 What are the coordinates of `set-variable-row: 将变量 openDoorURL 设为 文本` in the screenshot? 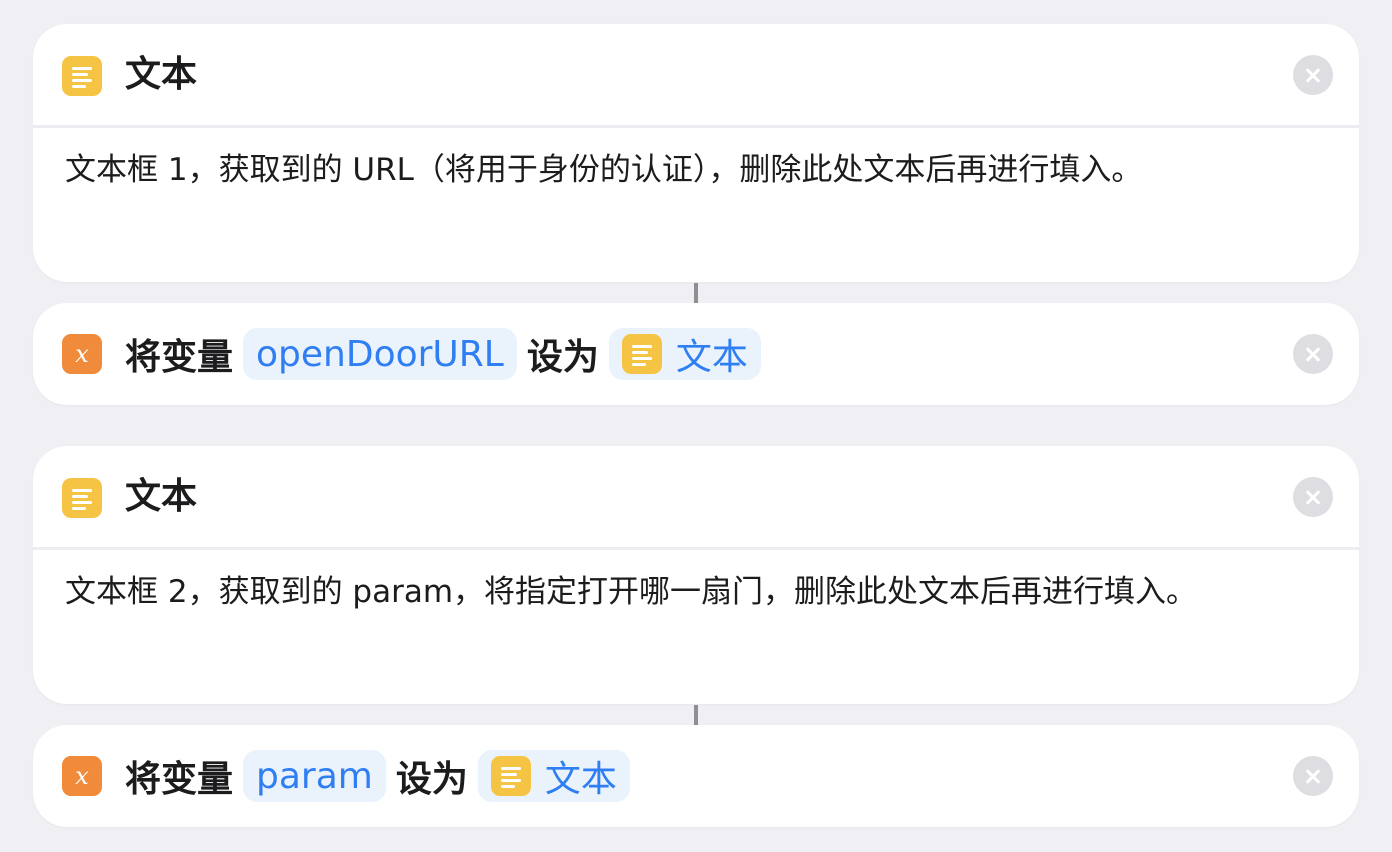 It's located at (448, 354).